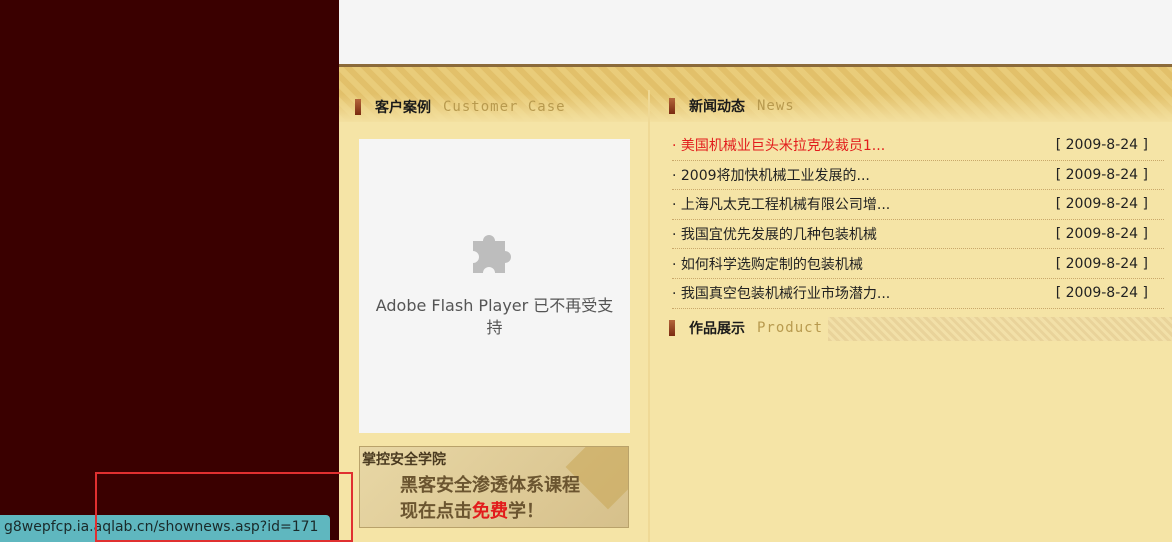  I want to click on column-divider, so click(649, 316).